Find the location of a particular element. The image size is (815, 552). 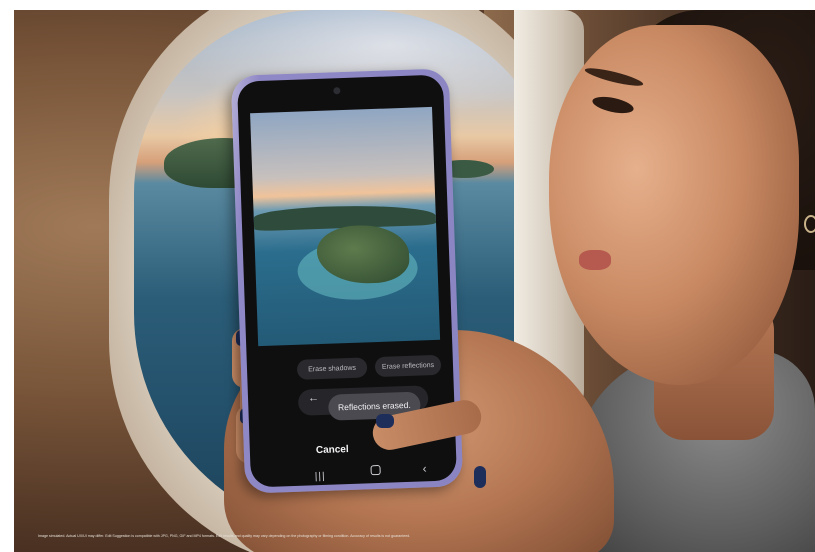

cancel-button: Cancel is located at coordinates (332, 450).